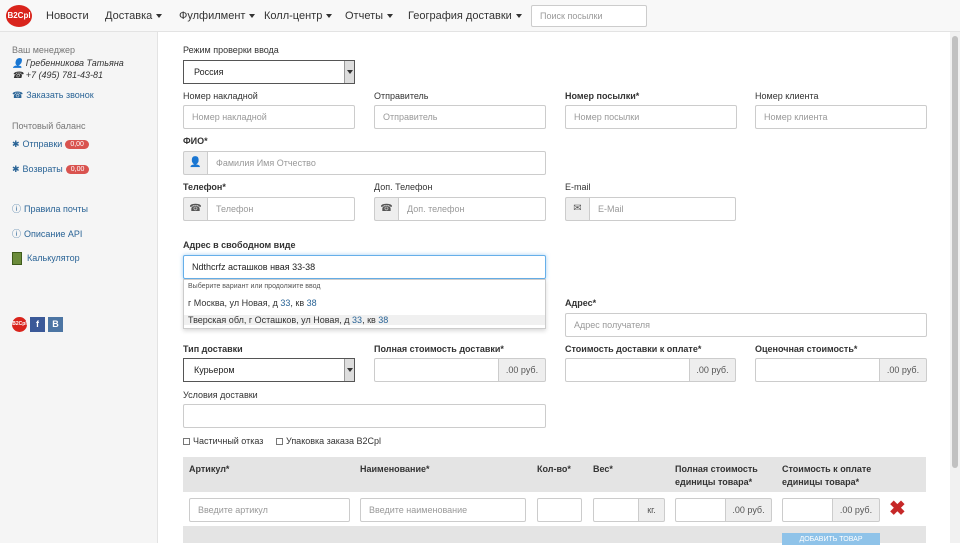 This screenshot has height=547, width=960. Describe the element at coordinates (369, 16) in the screenshot. I see `nav-reports: Отчеты` at that location.